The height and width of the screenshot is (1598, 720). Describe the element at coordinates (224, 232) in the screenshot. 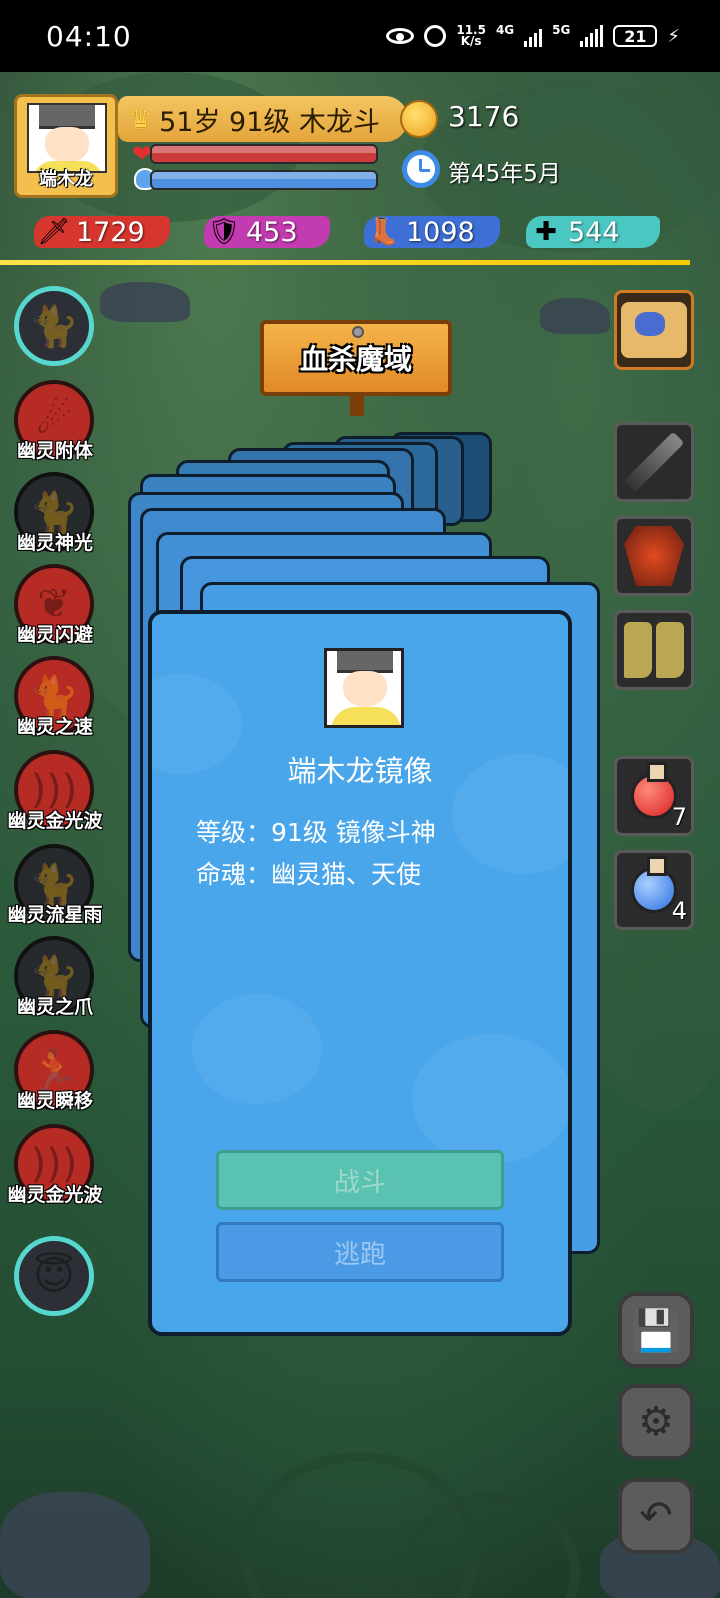

I see `shield-icon: 🛡` at that location.